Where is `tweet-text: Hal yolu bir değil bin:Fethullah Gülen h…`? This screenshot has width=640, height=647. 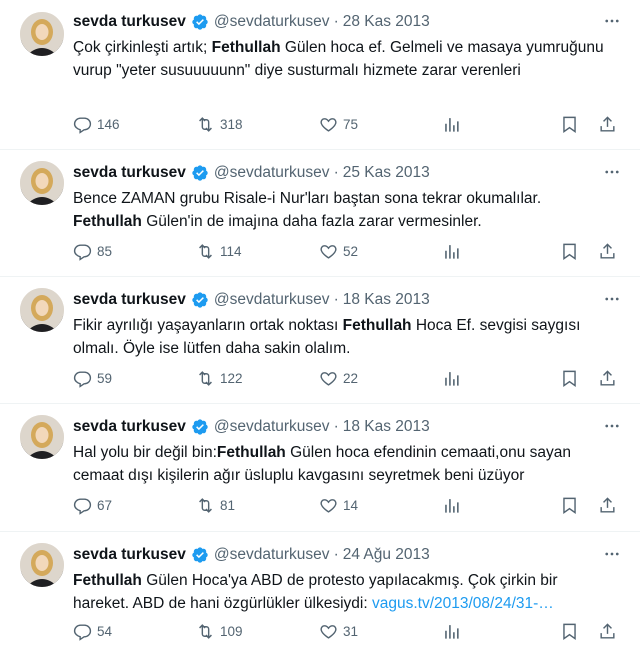 tweet-text: Hal yolu bir değil bin:Fethullah Gülen h… is located at coordinates (322, 464).